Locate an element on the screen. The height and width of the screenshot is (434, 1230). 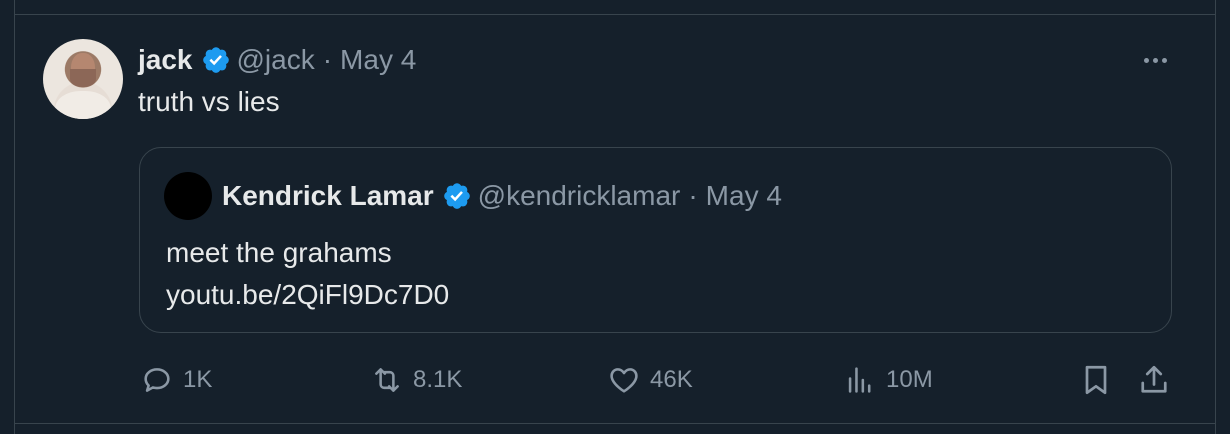
like-icon is located at coordinates (624, 380).